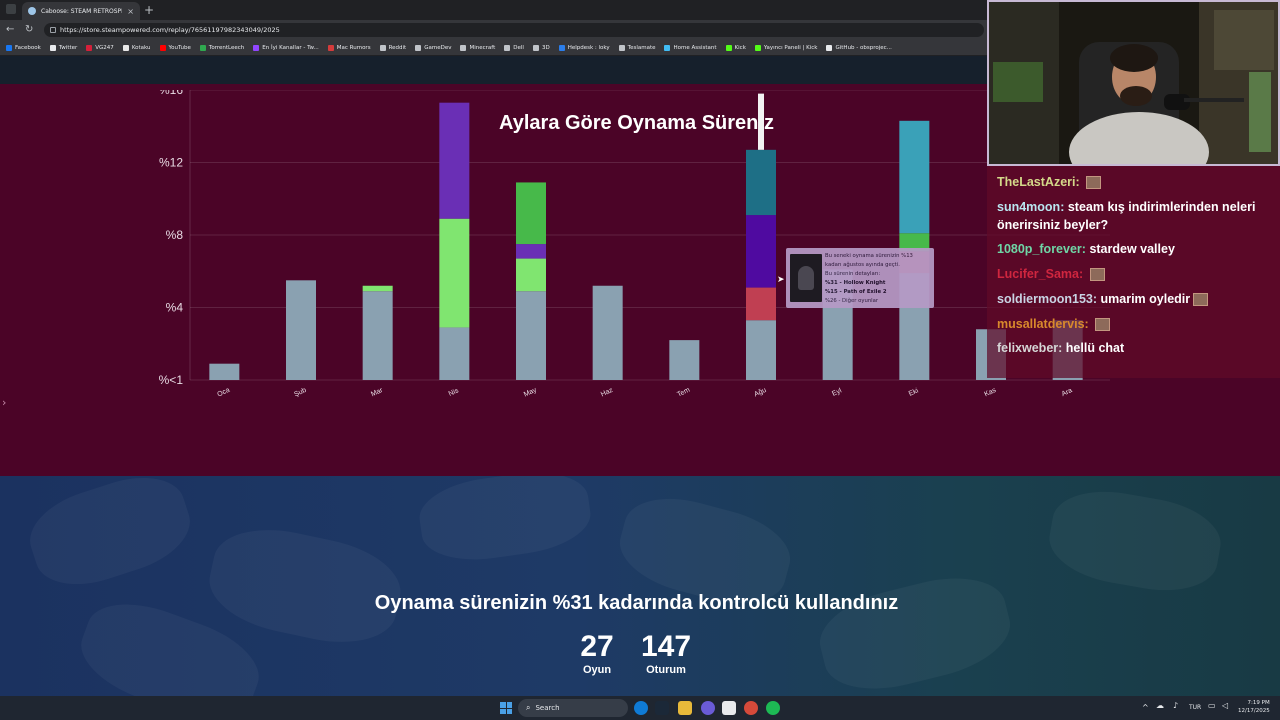  I want to click on obs-icon, so click(729, 708).